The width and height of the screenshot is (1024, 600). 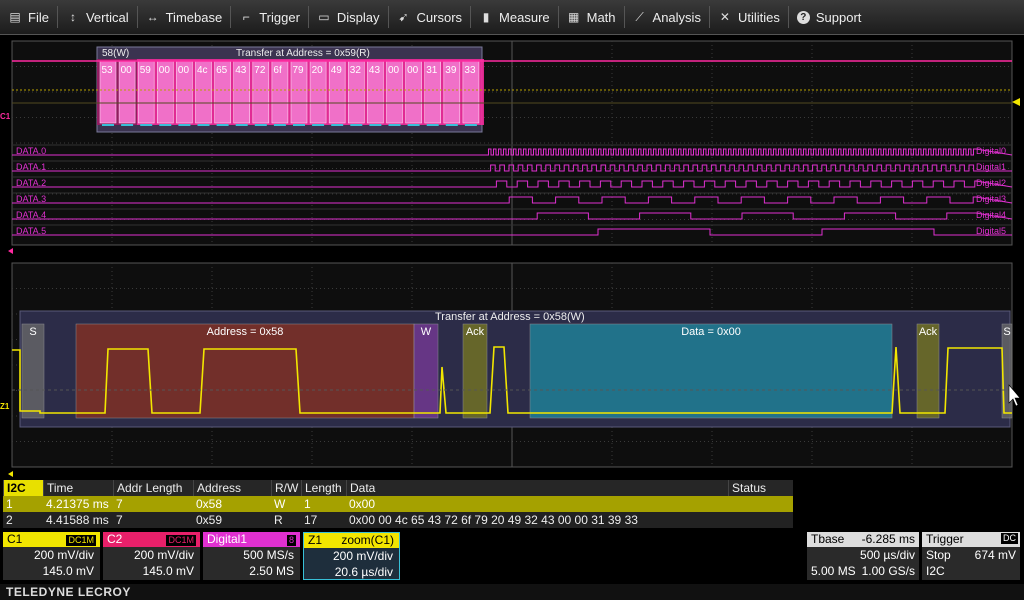 I want to click on footer: TELEDYNE LECROY, so click(x=512, y=592).